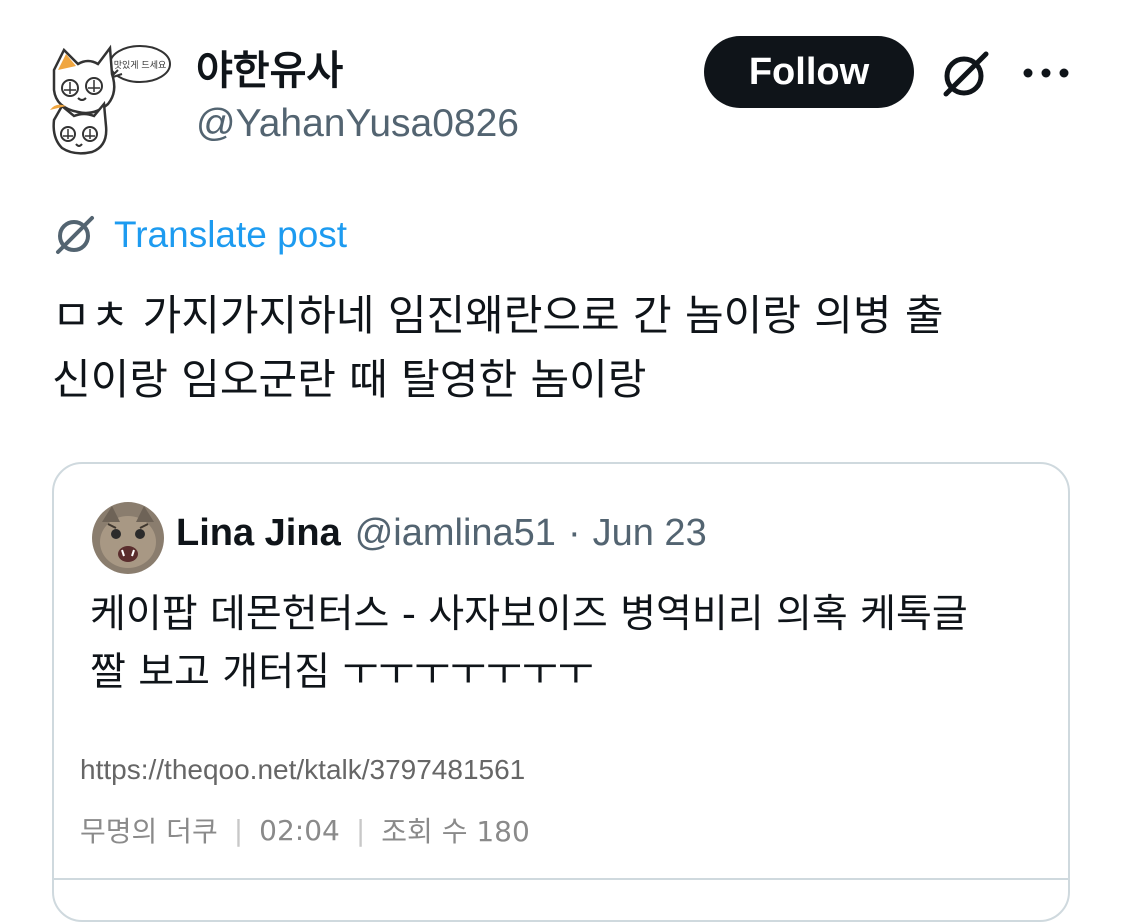 The image size is (1125, 922). What do you see at coordinates (1046, 73) in the screenshot?
I see `more-icon` at bounding box center [1046, 73].